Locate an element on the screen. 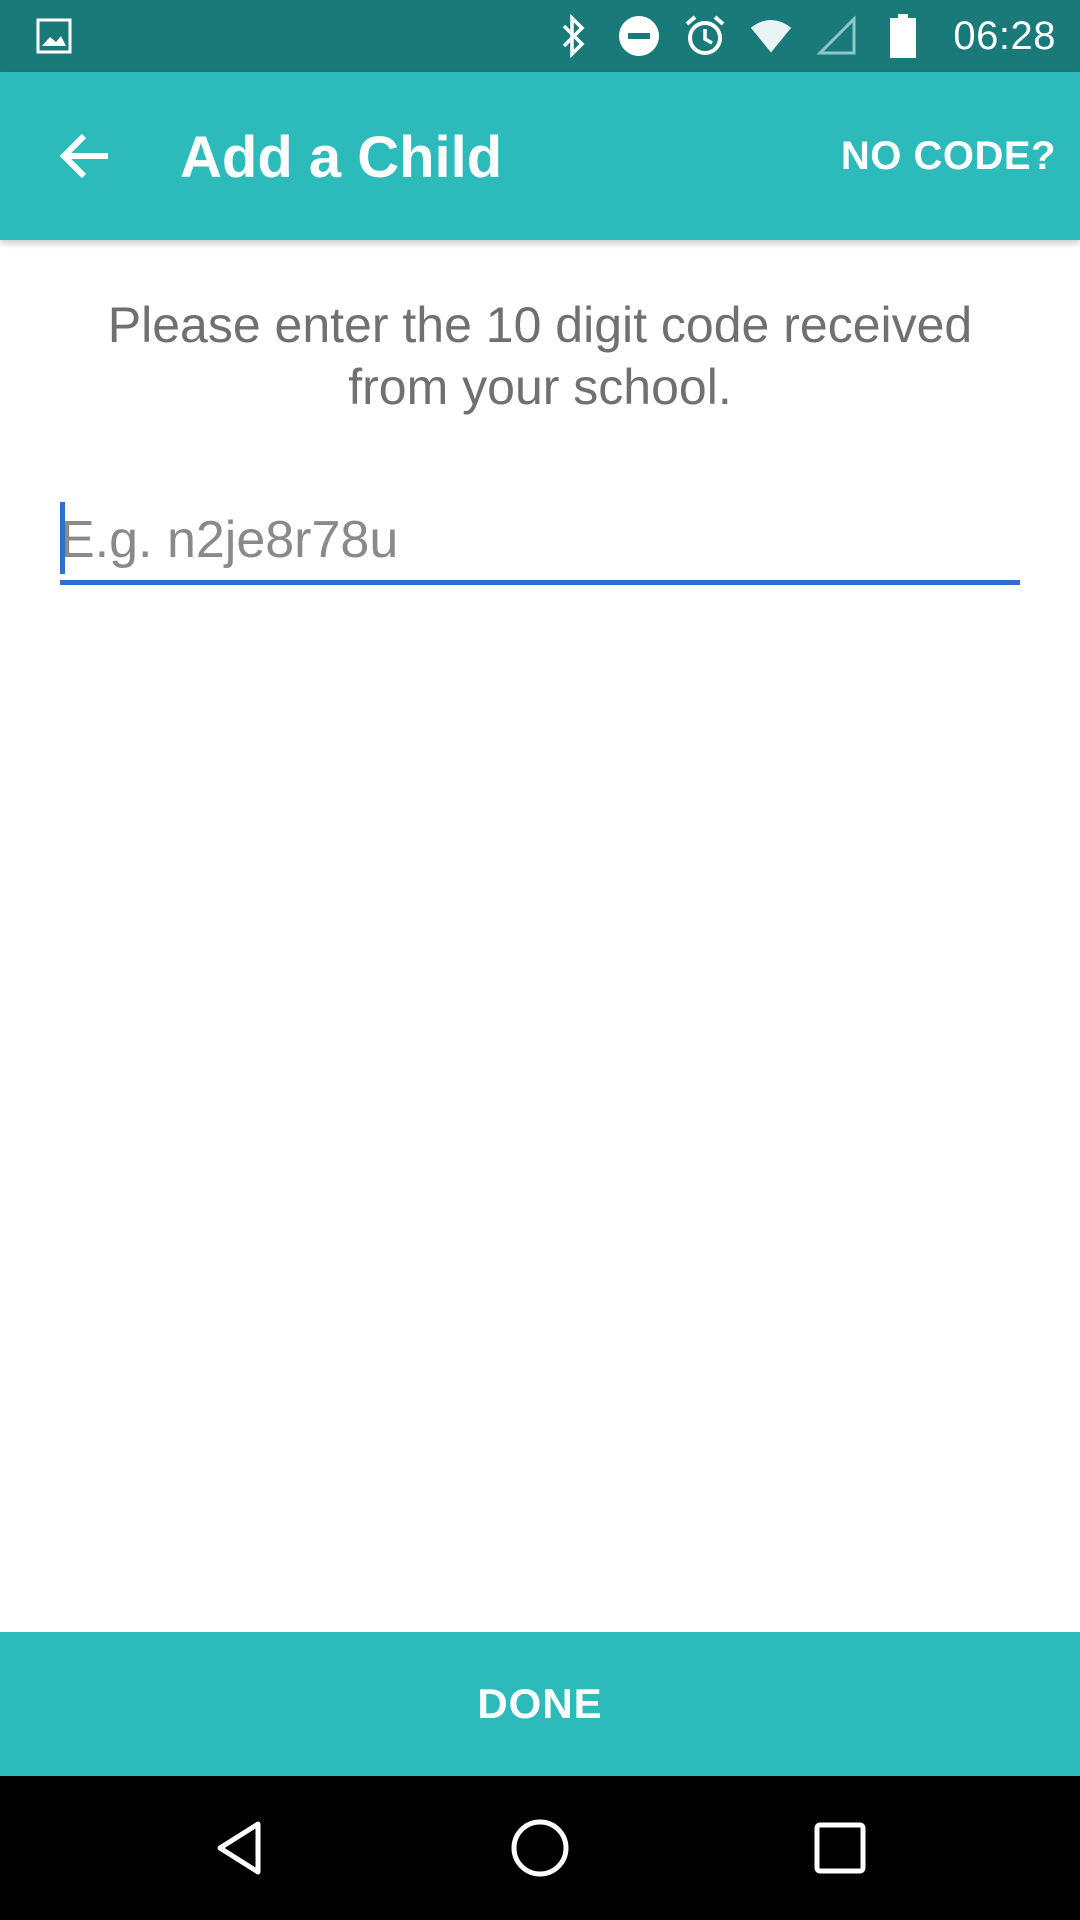 The image size is (1080, 1920). system-nav-bar is located at coordinates (540, 1848).